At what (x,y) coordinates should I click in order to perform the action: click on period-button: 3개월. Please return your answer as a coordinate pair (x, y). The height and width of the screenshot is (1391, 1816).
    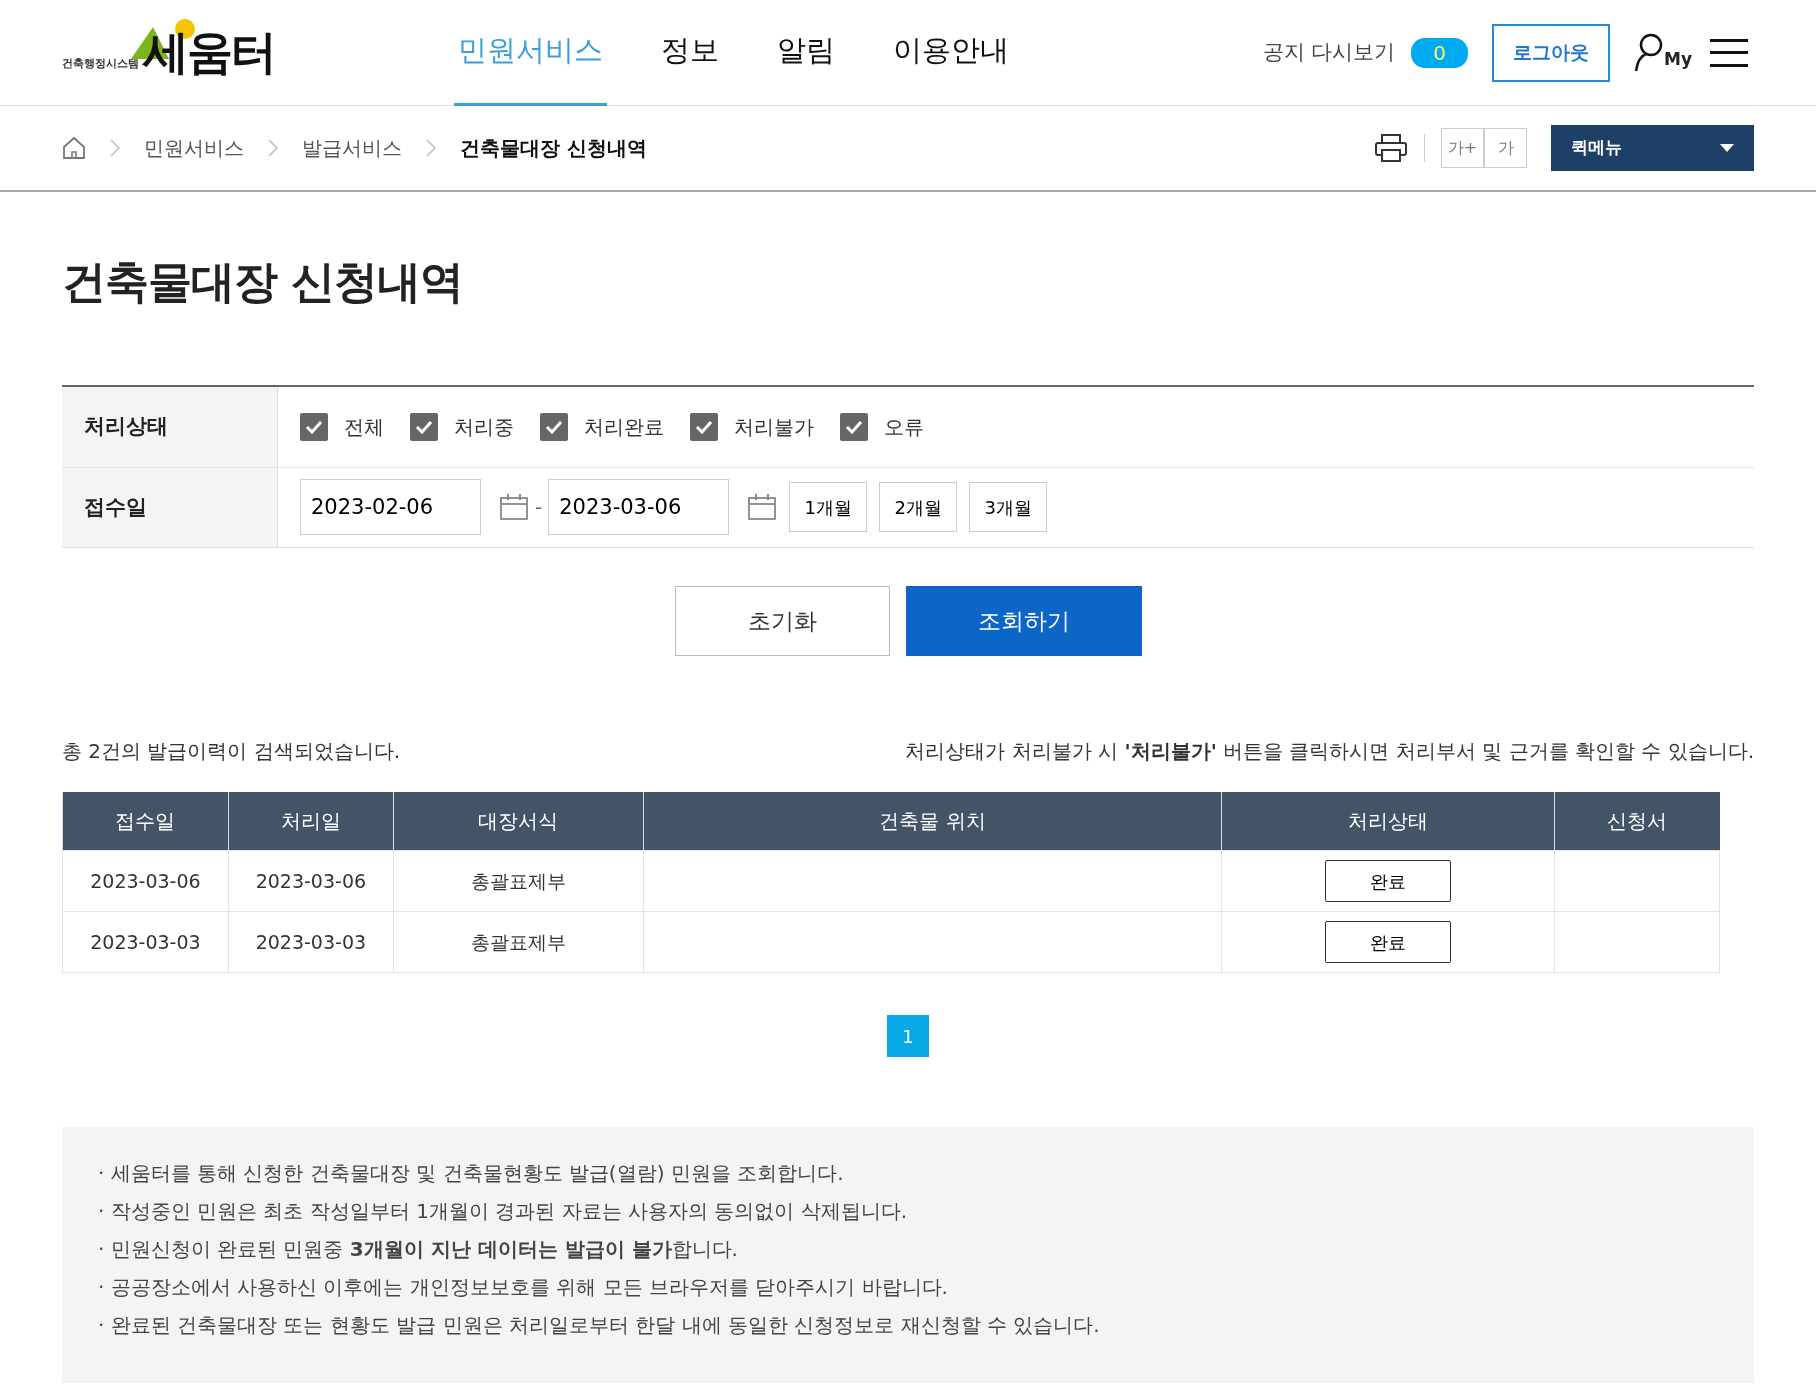
    Looking at the image, I should click on (1008, 507).